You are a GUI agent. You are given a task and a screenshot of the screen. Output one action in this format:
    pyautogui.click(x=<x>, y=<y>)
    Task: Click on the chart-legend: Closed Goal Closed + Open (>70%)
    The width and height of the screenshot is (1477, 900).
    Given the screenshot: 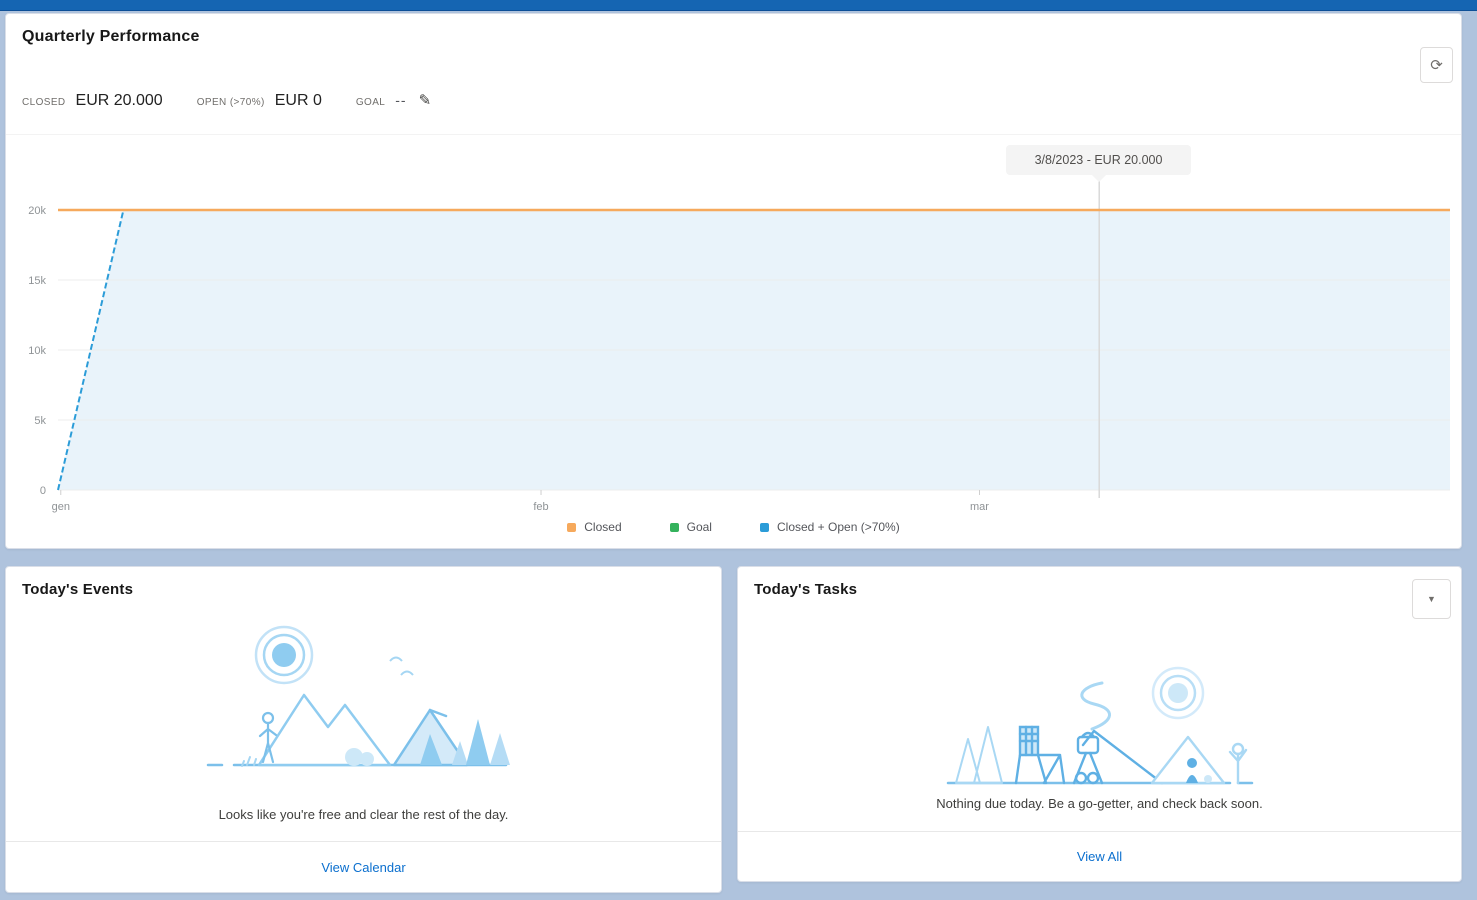 What is the action you would take?
    pyautogui.click(x=733, y=527)
    